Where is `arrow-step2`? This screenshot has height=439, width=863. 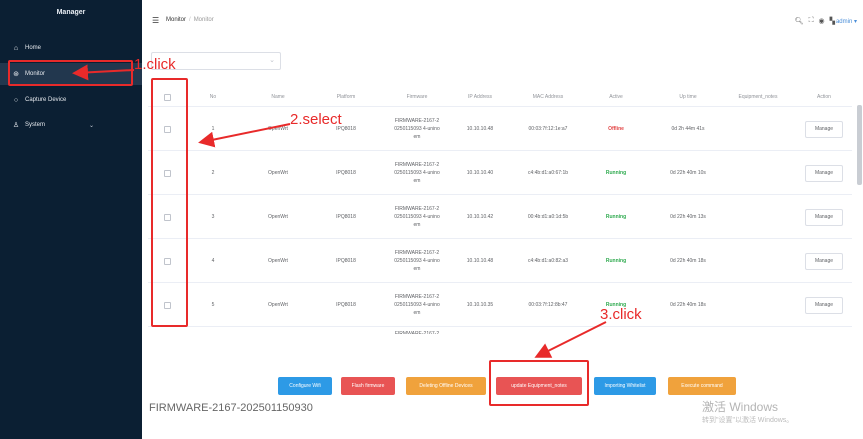
arrow-step2 is located at coordinates (244, 135).